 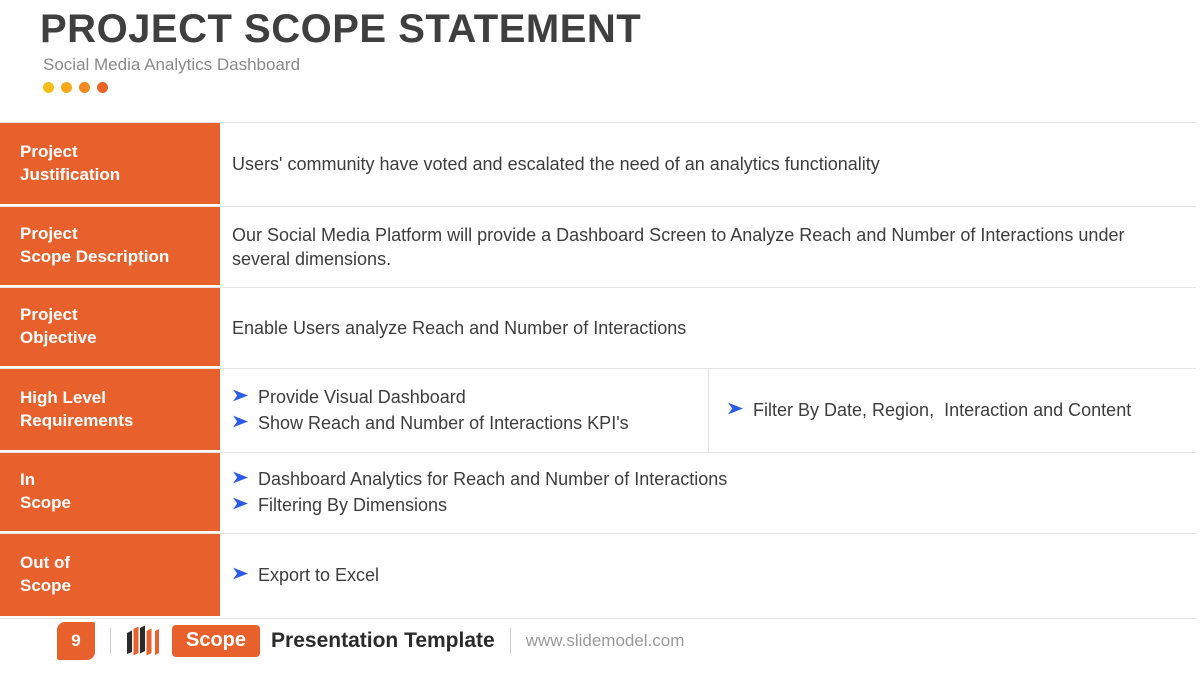 I want to click on row-label-line: In, so click(x=28, y=480).